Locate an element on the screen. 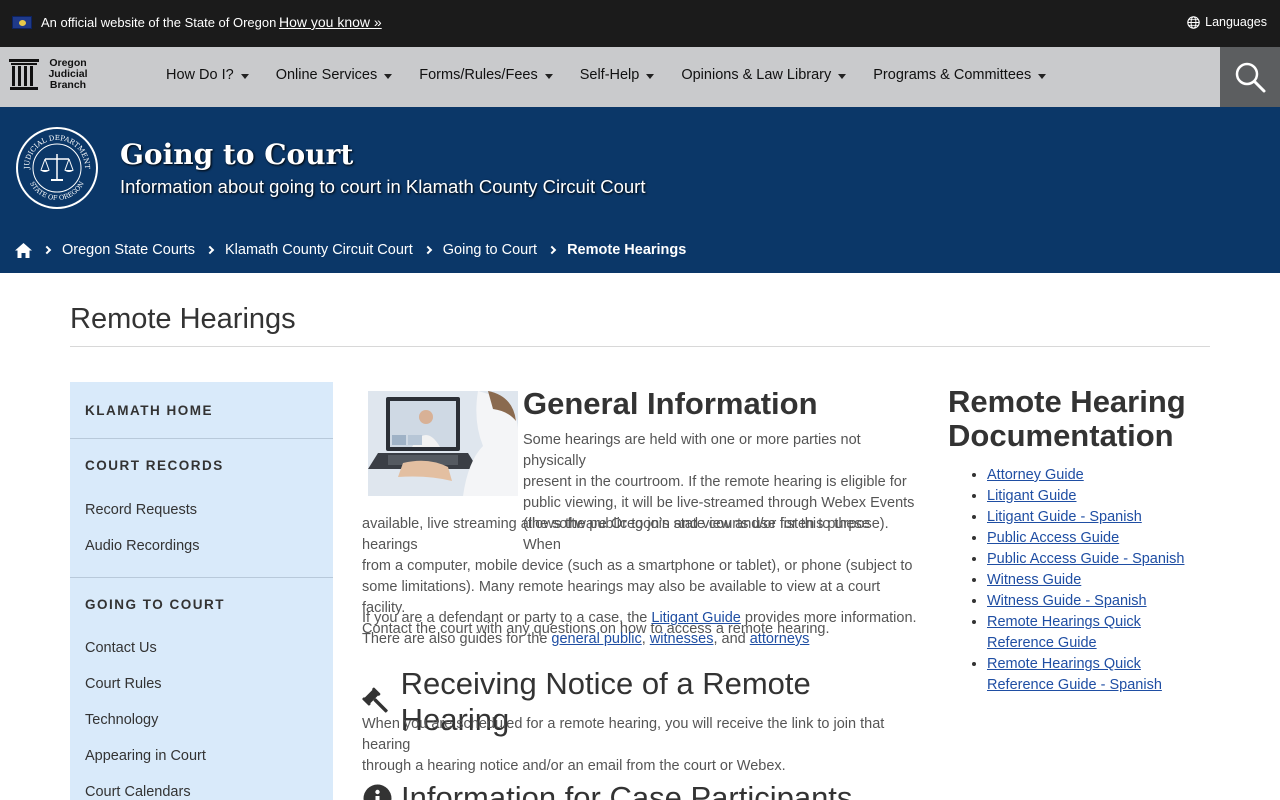  guide-text: , and is located at coordinates (731, 639).